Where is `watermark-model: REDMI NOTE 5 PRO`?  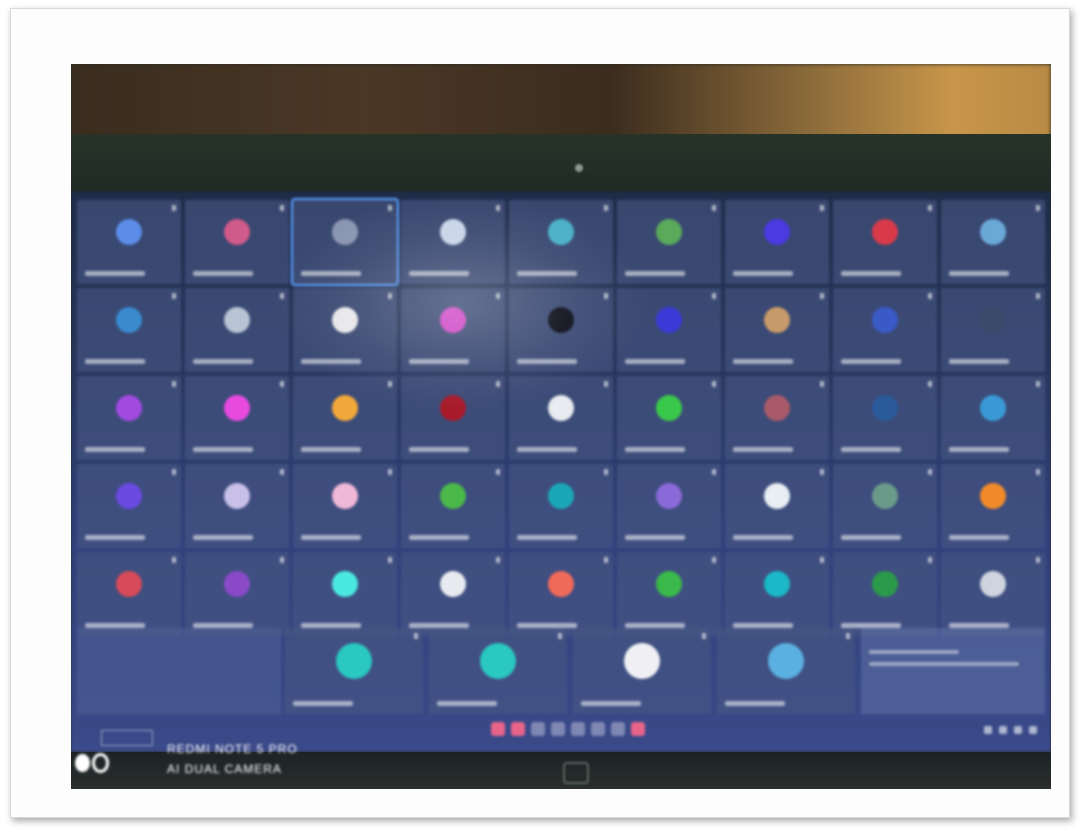
watermark-model: REDMI NOTE 5 PRO is located at coordinates (232, 749).